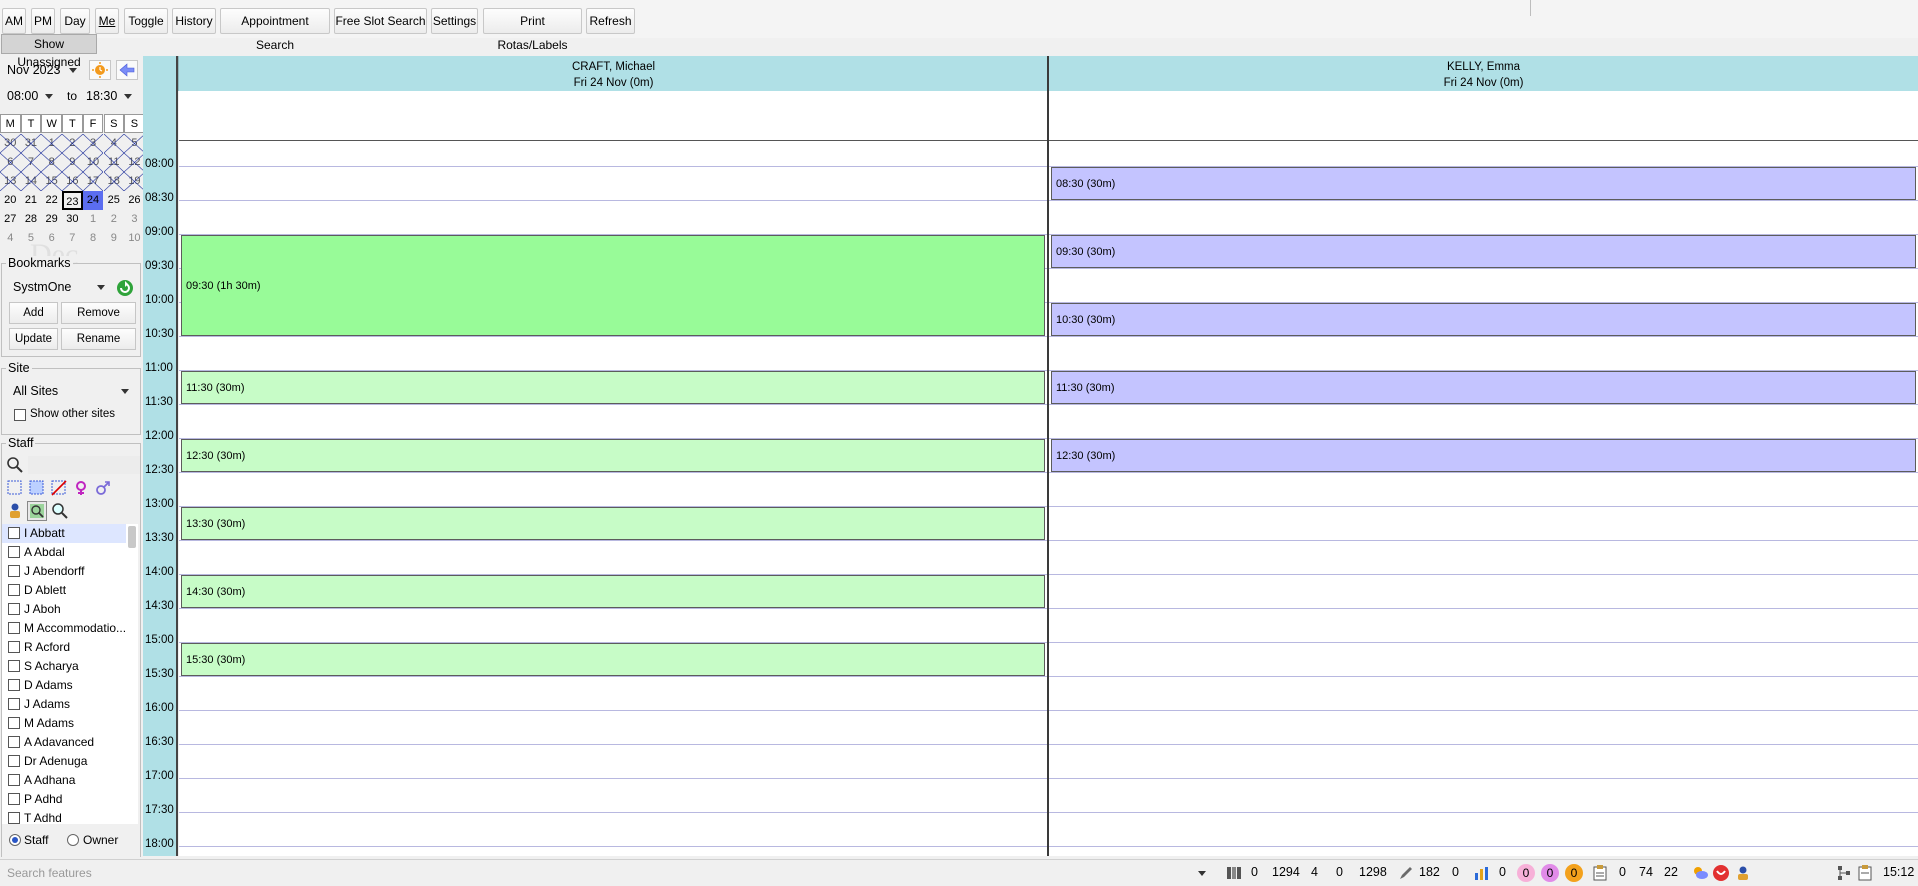 The image size is (1918, 886). I want to click on select-all-icon, so click(15, 488).